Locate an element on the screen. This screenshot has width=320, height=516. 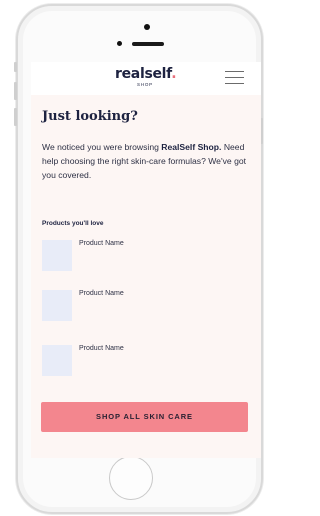
logo-subtitle: SHOP is located at coordinates (145, 84).